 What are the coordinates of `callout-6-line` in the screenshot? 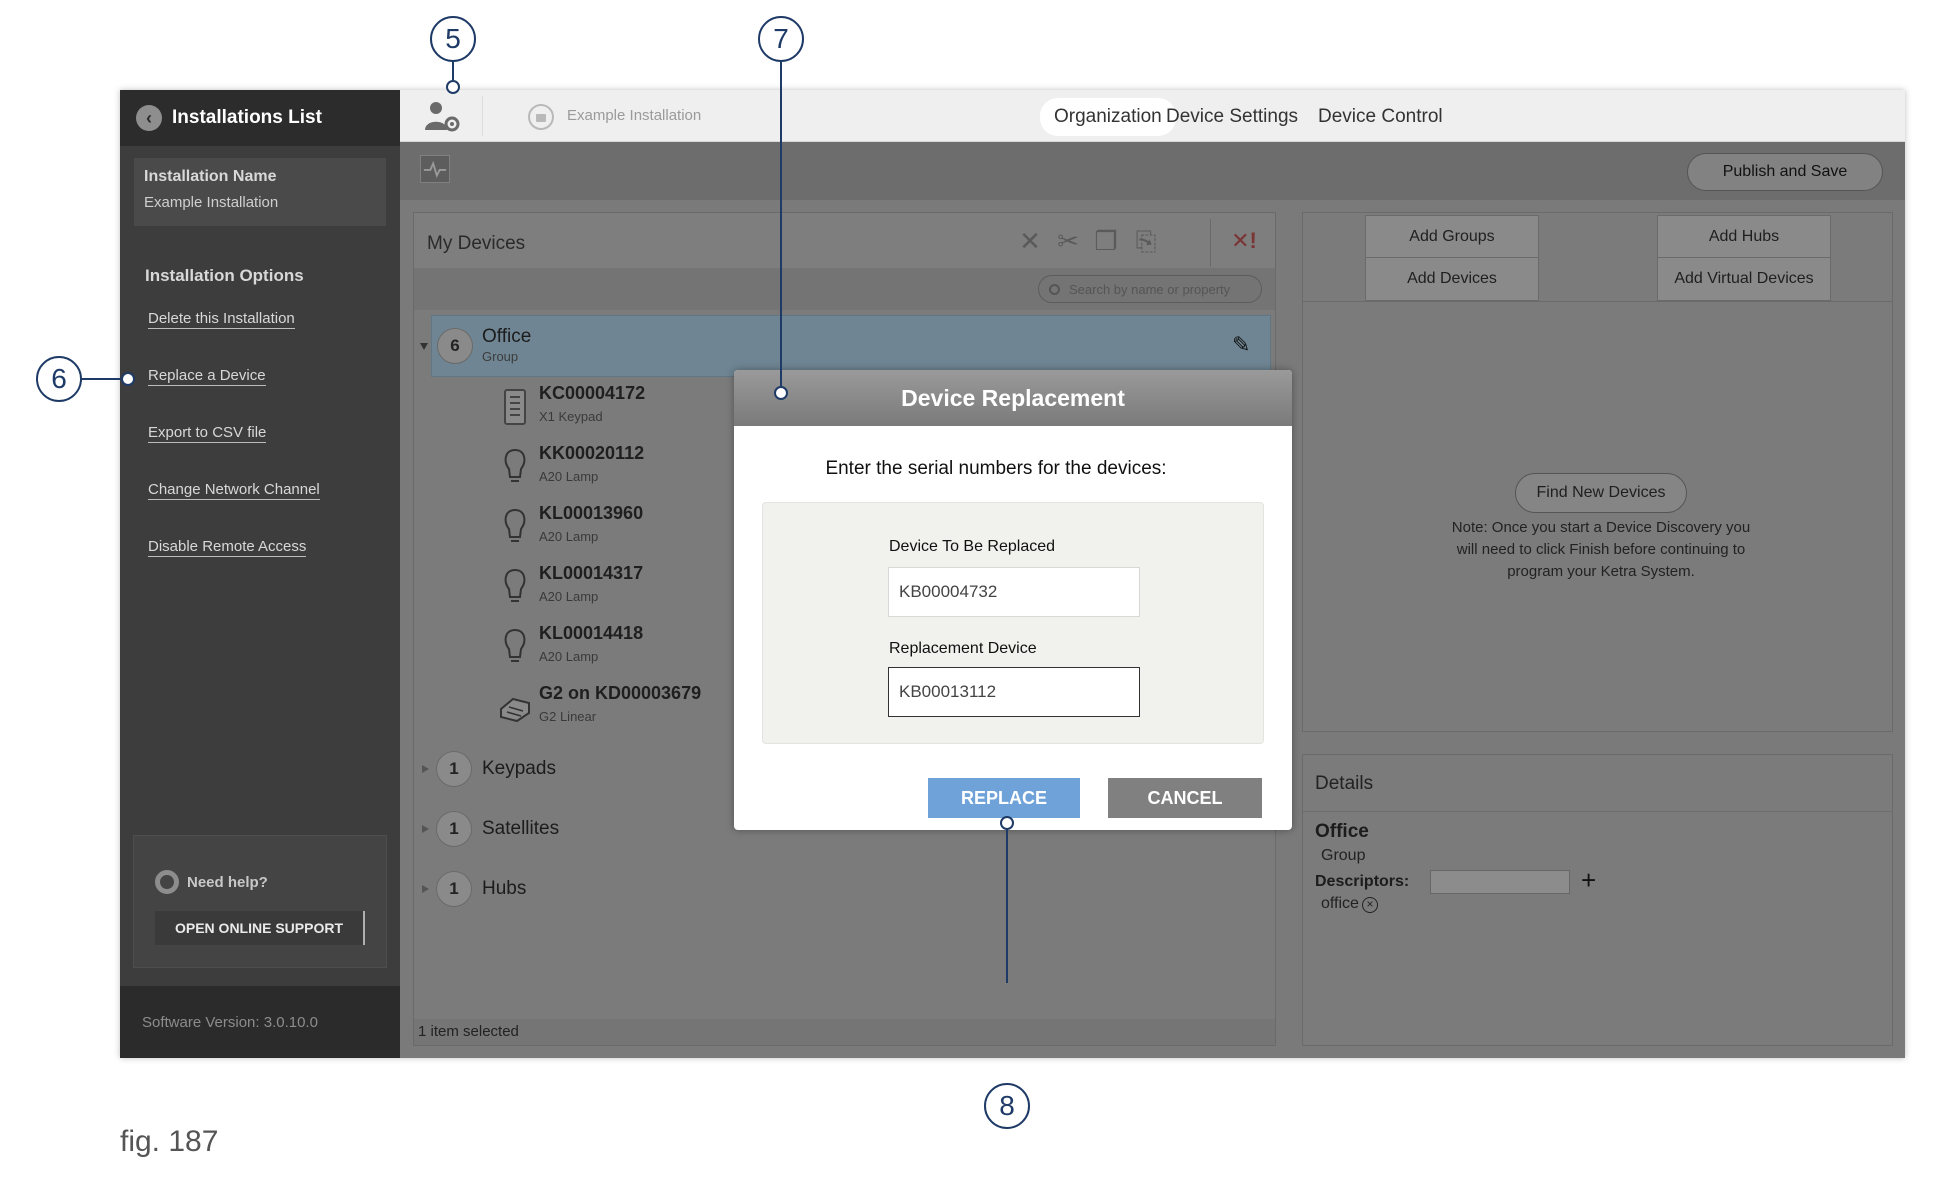 It's located at (102, 379).